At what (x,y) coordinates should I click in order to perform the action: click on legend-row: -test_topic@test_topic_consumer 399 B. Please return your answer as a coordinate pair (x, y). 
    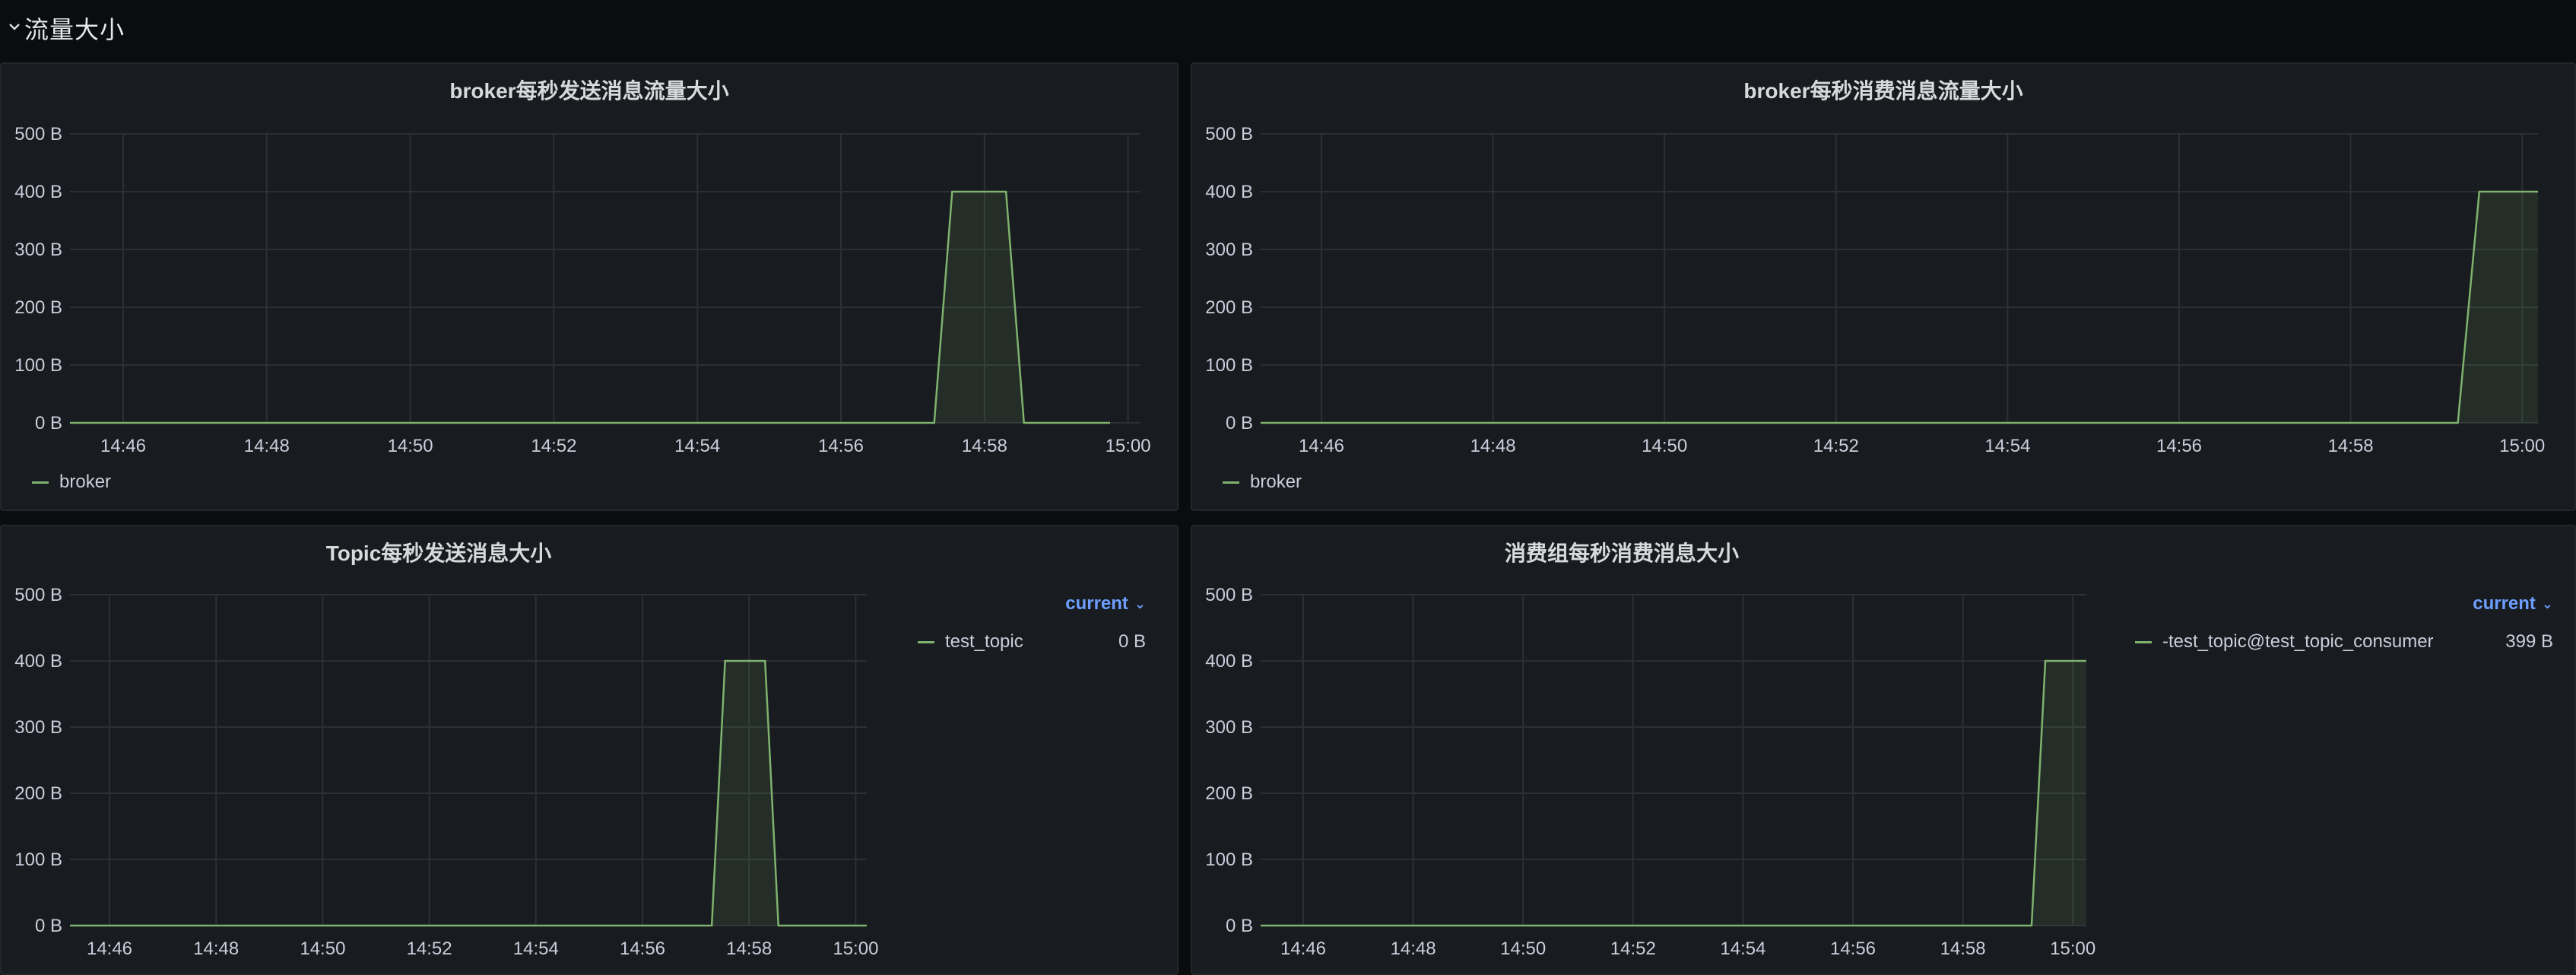
    Looking at the image, I should click on (2344, 642).